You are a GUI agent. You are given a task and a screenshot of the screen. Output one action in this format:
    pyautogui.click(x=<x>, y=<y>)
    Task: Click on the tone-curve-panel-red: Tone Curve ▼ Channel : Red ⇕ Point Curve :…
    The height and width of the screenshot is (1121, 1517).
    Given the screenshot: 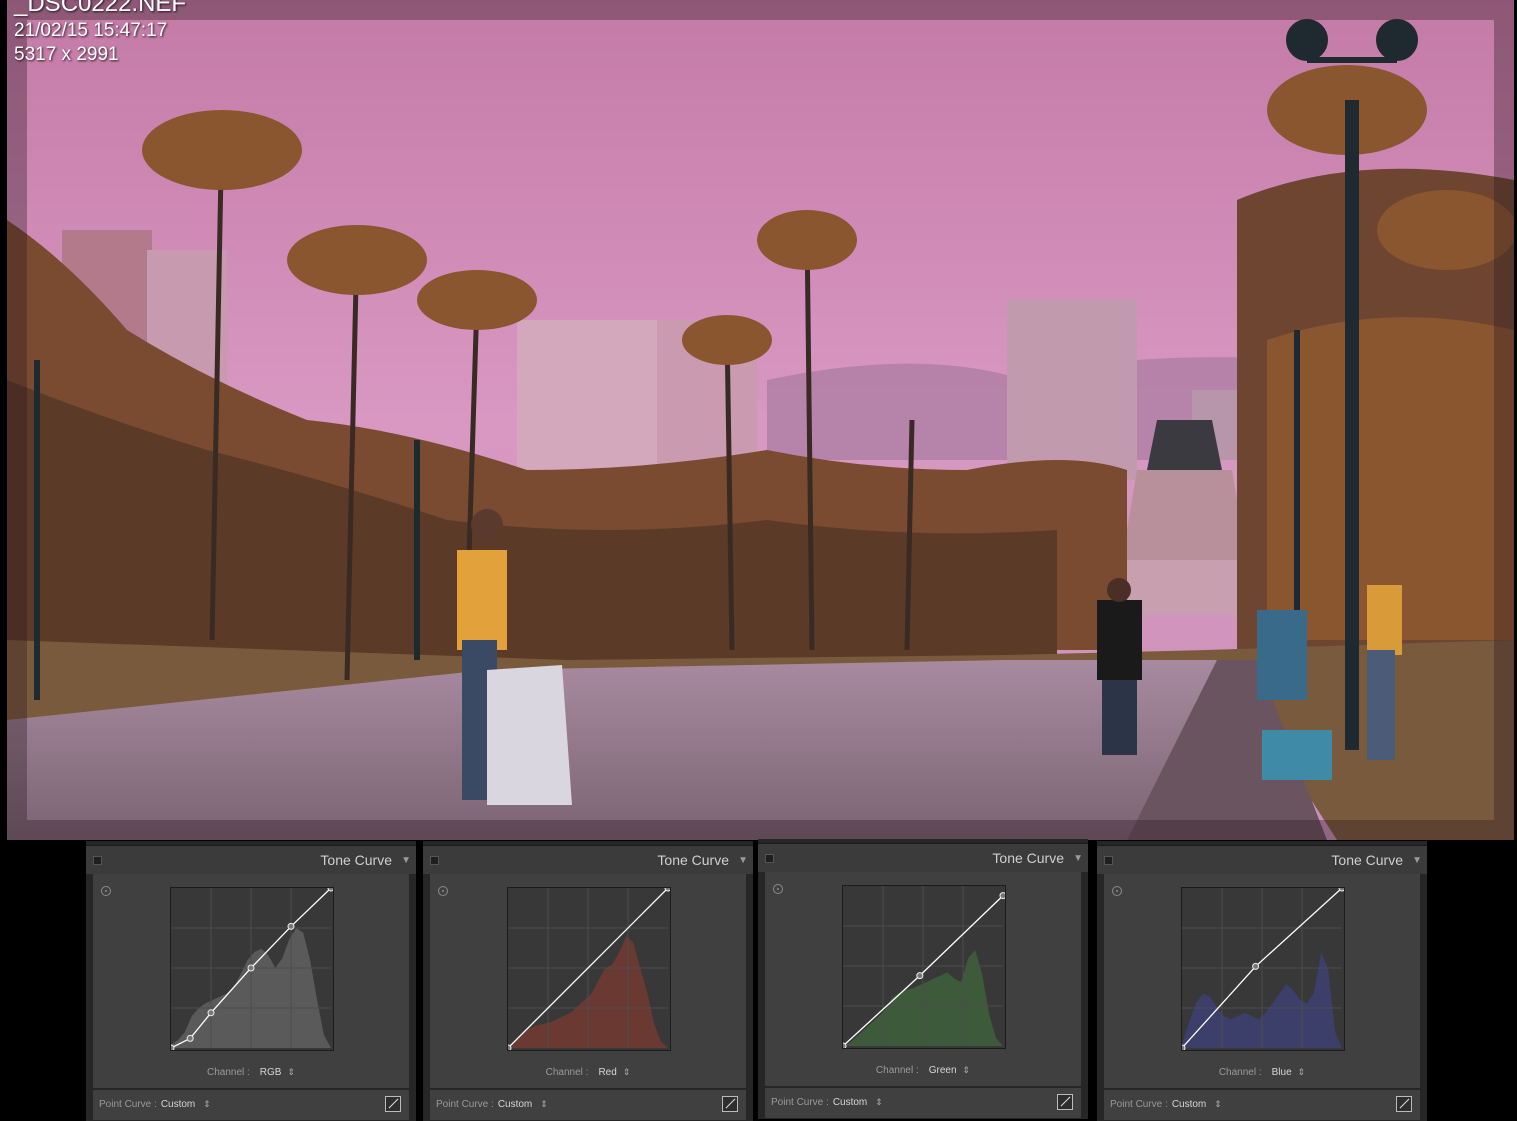 What is the action you would take?
    pyautogui.click(x=588, y=981)
    